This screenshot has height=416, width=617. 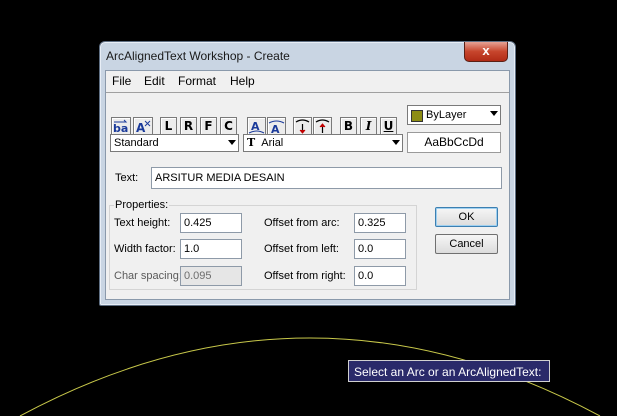 I want to click on align-fit-label: F, so click(x=208, y=126).